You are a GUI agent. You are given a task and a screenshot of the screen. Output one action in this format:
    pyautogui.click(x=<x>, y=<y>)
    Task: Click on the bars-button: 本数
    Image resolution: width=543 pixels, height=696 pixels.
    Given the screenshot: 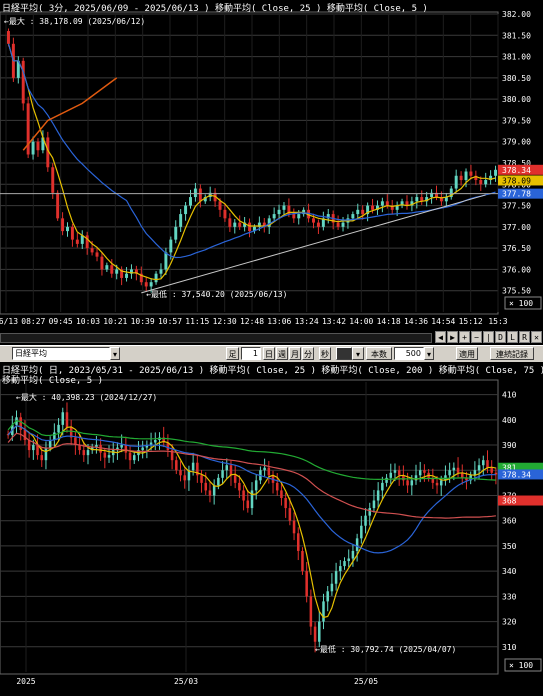 What is the action you would take?
    pyautogui.click(x=379, y=353)
    